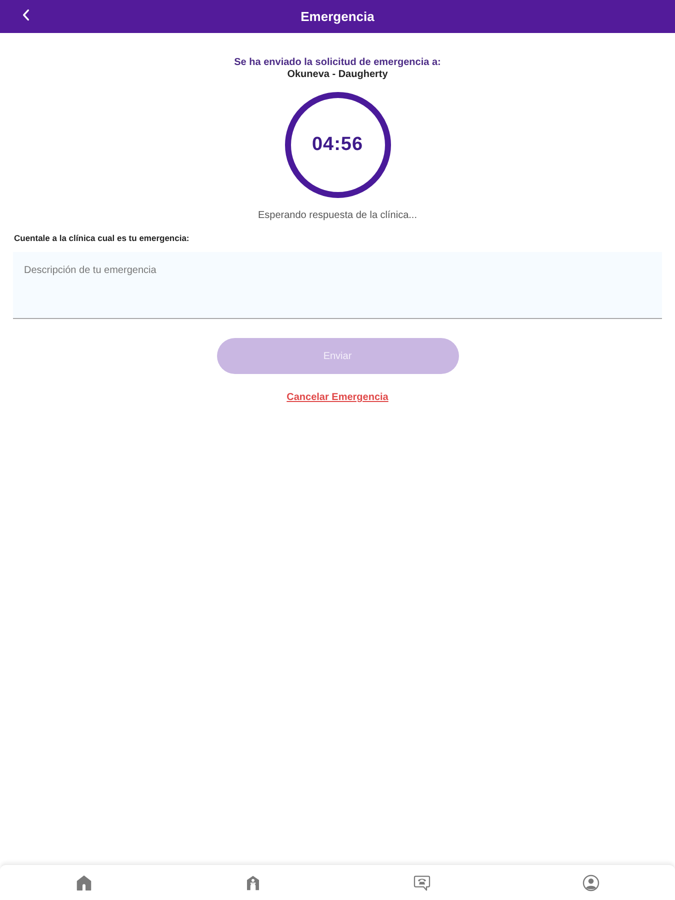  Describe the element at coordinates (337, 397) in the screenshot. I see `cancel-emergency-link: Cancelar Emergencia` at that location.